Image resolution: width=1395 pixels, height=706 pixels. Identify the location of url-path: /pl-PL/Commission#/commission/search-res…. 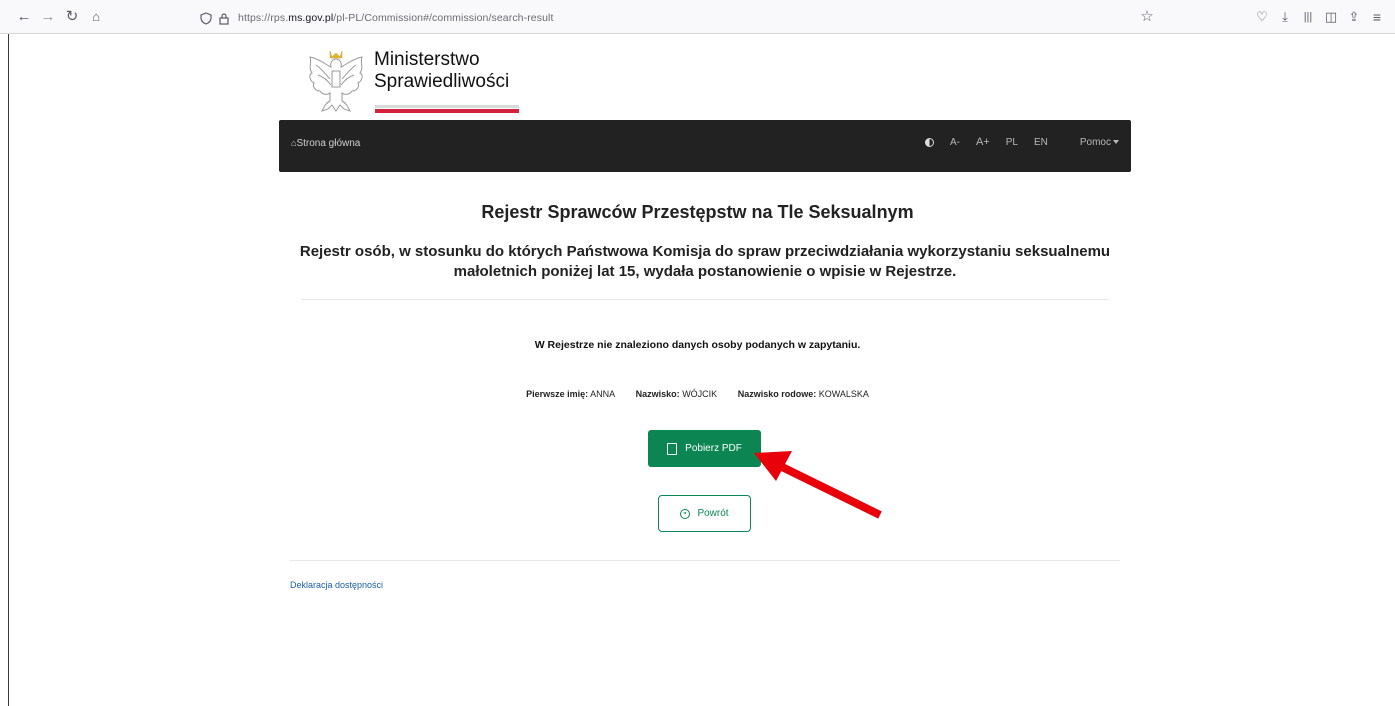
(443, 18).